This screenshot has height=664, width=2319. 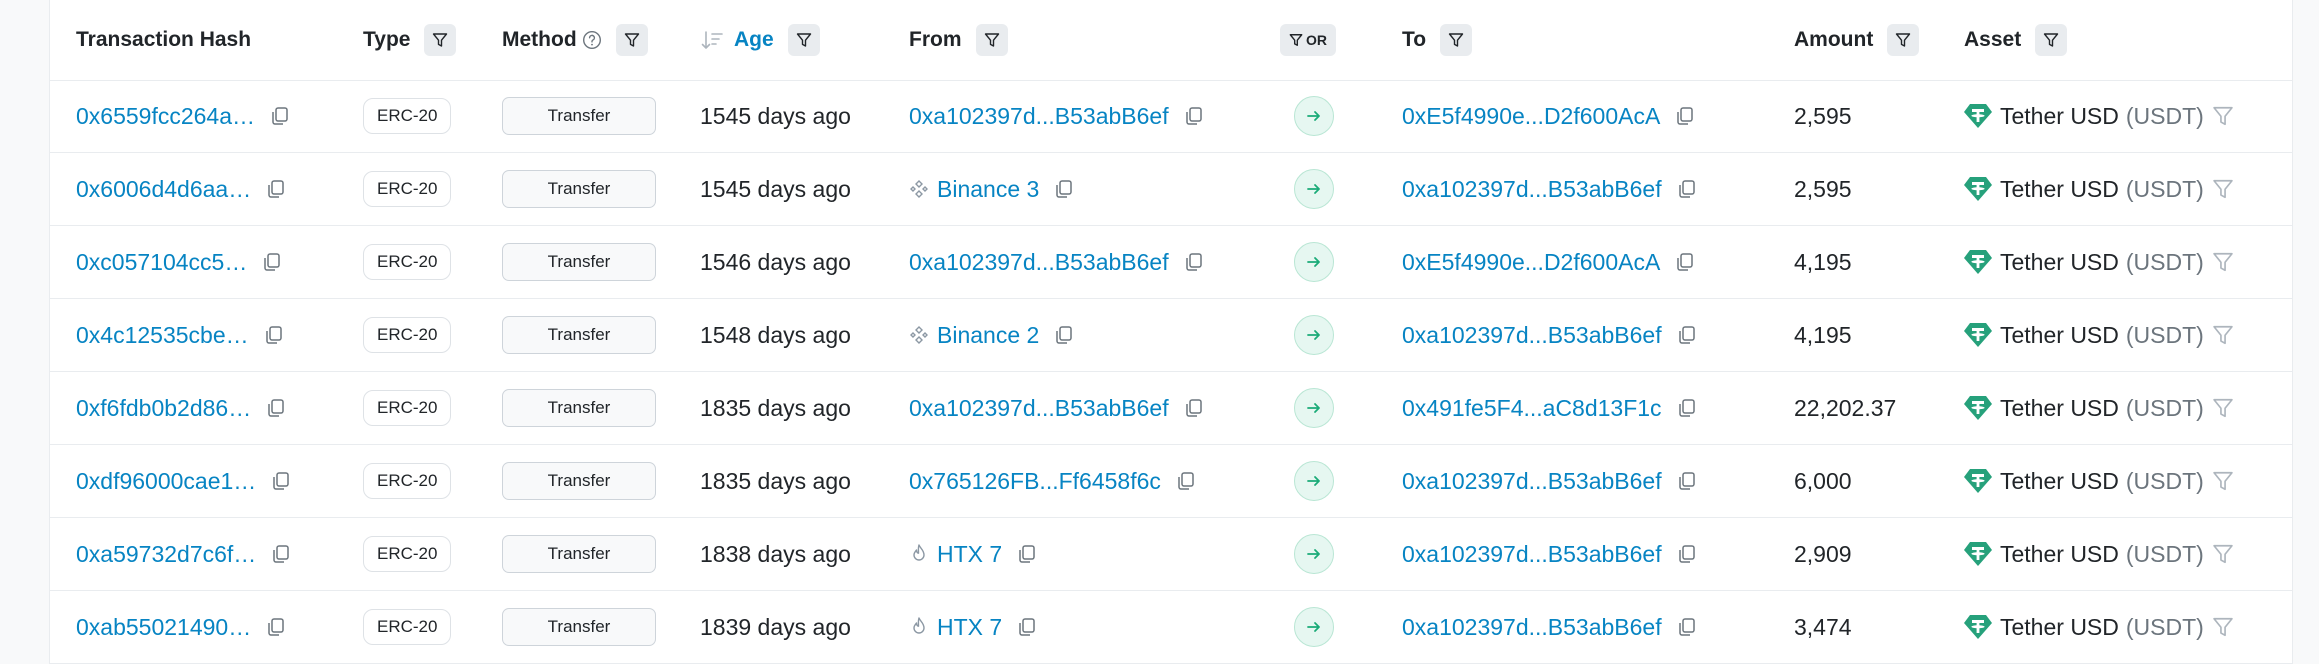 I want to click on col-amount-label: Amount, so click(x=1834, y=39).